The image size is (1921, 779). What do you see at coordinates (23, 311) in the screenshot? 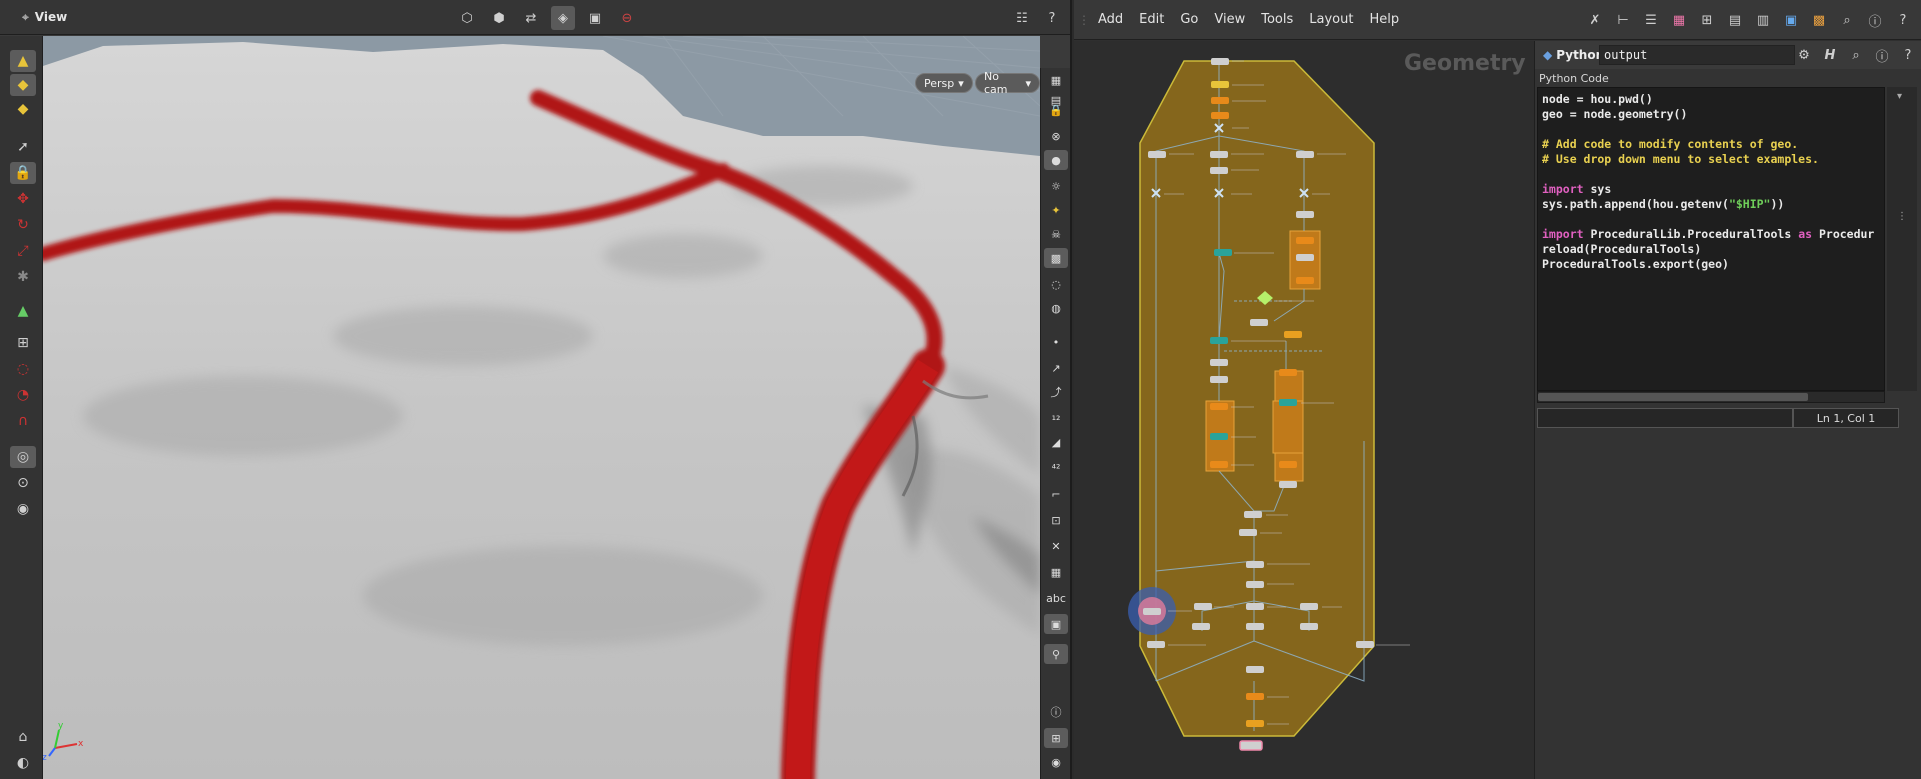
I see `handle-tool-icon: ▲` at bounding box center [23, 311].